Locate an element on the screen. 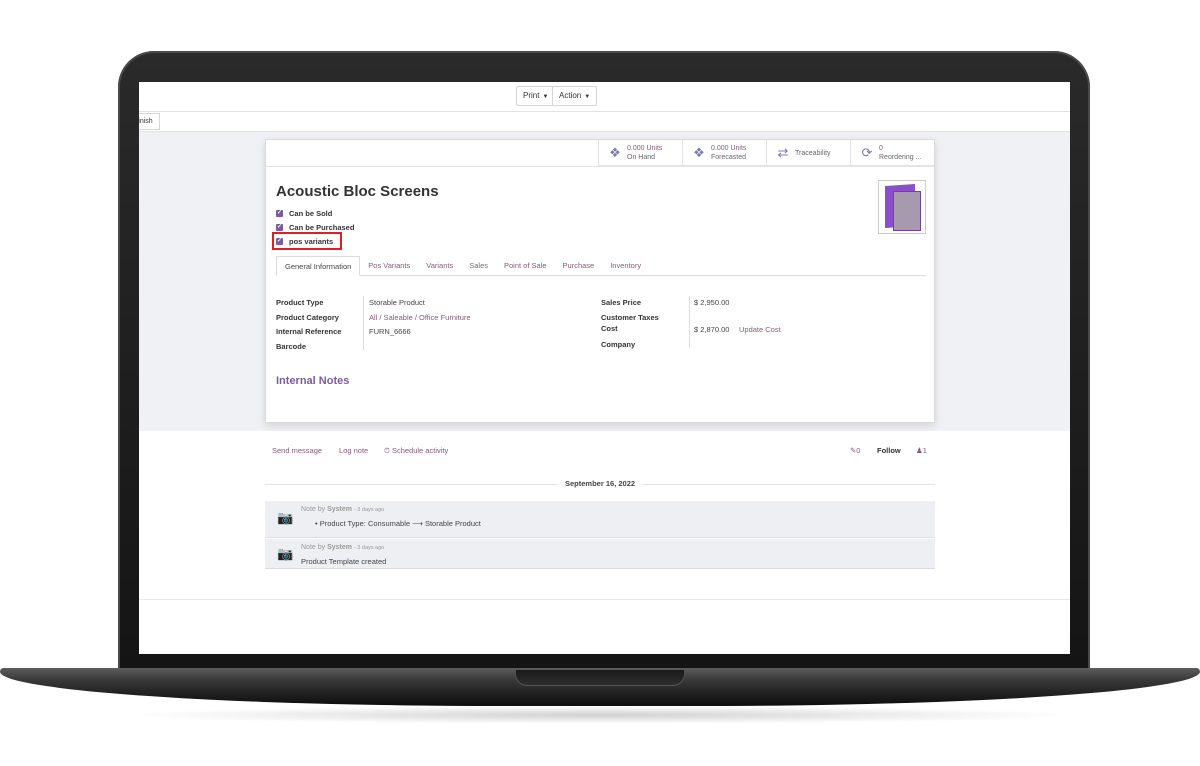 Image resolution: width=1200 pixels, height=766 pixels. followers-button: ♟1 is located at coordinates (921, 450).